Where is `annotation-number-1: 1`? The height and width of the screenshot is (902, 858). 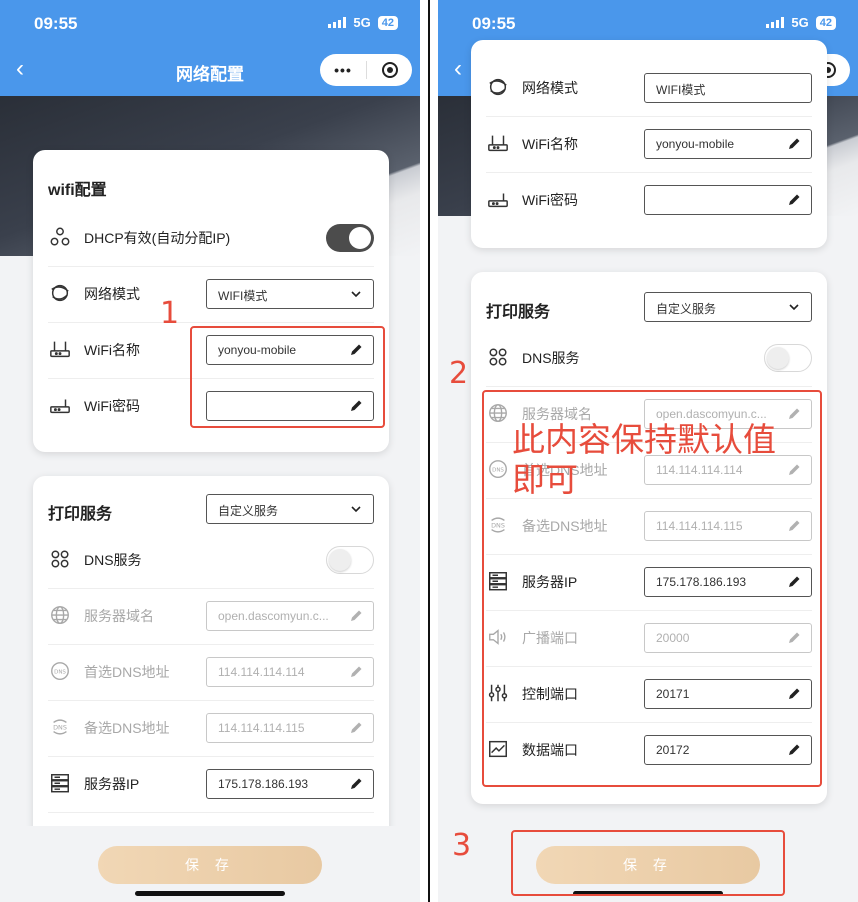 annotation-number-1: 1 is located at coordinates (170, 313).